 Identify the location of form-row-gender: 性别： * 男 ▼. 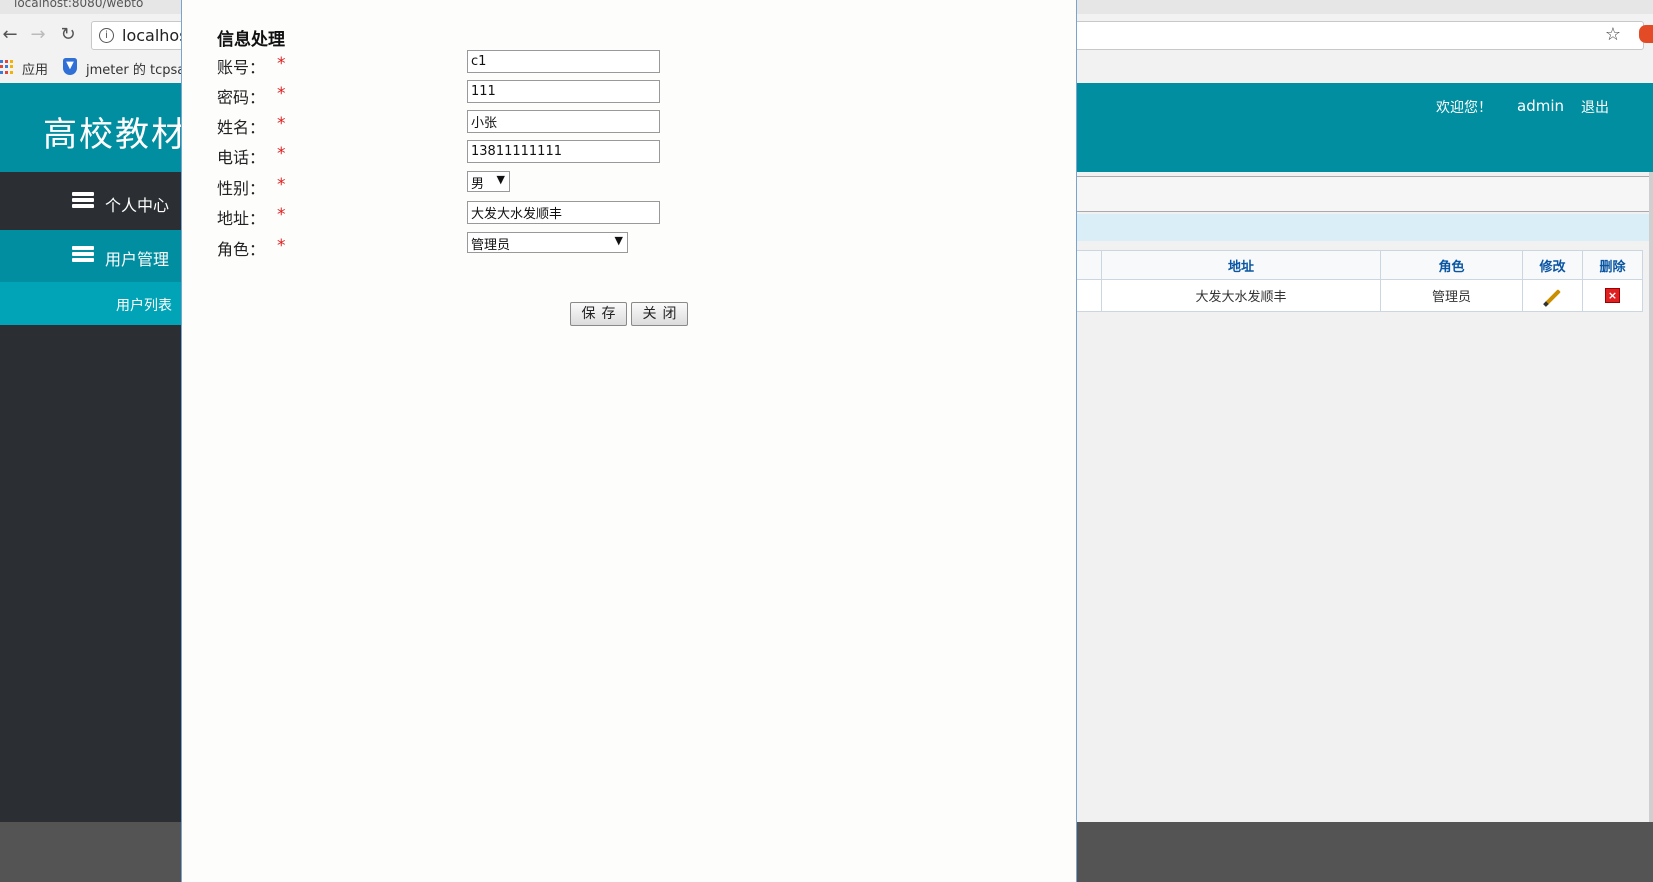
(517, 184).